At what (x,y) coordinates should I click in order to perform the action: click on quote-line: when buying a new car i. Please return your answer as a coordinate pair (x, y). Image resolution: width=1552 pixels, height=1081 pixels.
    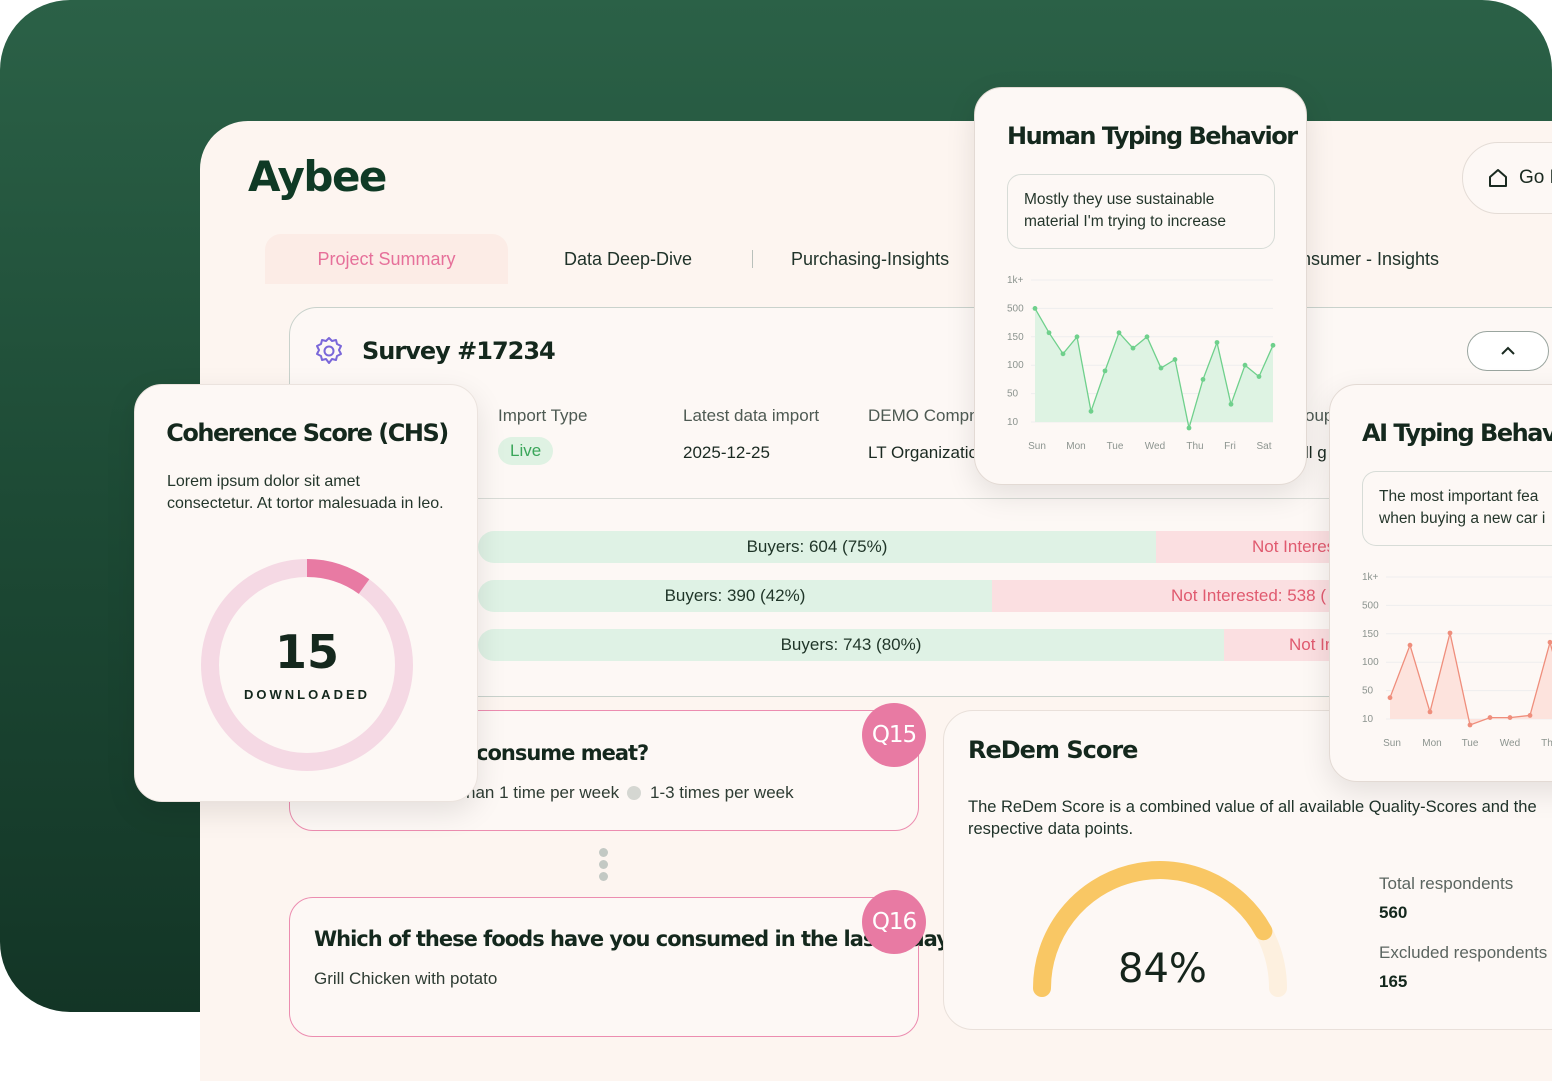
    Looking at the image, I should click on (1462, 518).